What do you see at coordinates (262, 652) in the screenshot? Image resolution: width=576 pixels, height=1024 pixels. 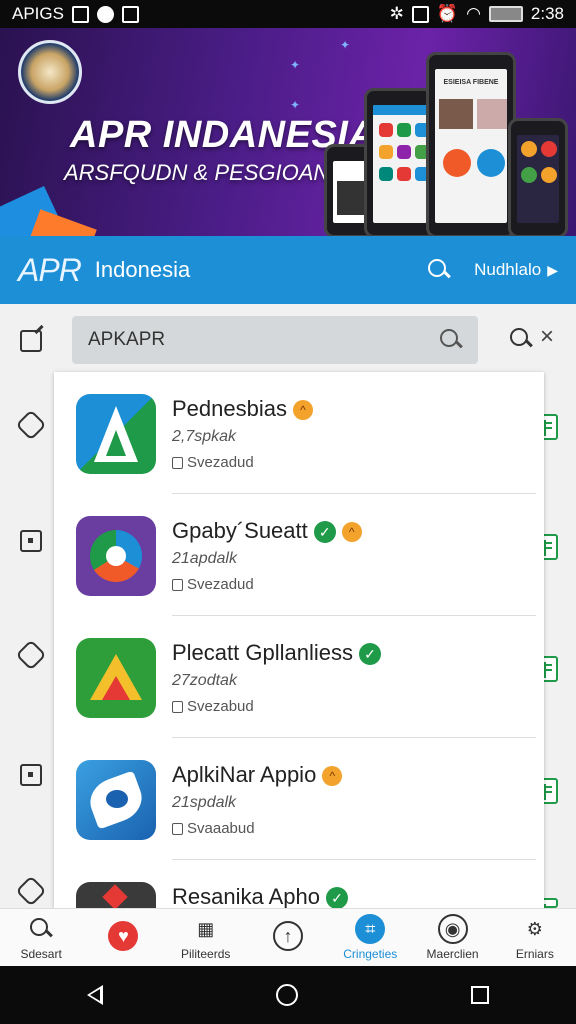 I see `app-name: Plecatt Gpllanliess` at bounding box center [262, 652].